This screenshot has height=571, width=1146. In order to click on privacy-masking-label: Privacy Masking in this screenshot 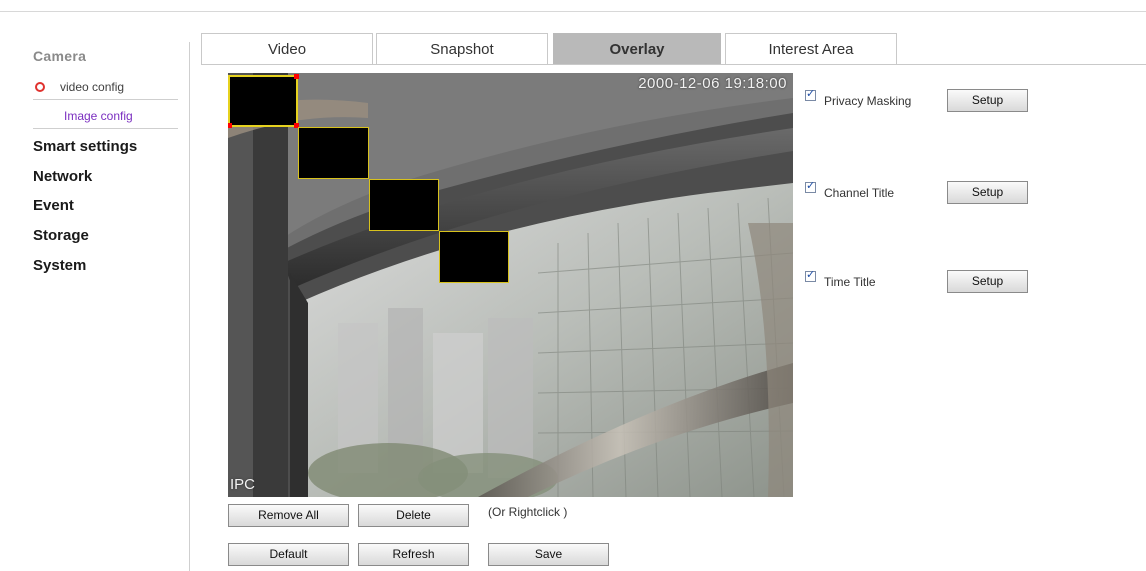, I will do `click(868, 101)`.